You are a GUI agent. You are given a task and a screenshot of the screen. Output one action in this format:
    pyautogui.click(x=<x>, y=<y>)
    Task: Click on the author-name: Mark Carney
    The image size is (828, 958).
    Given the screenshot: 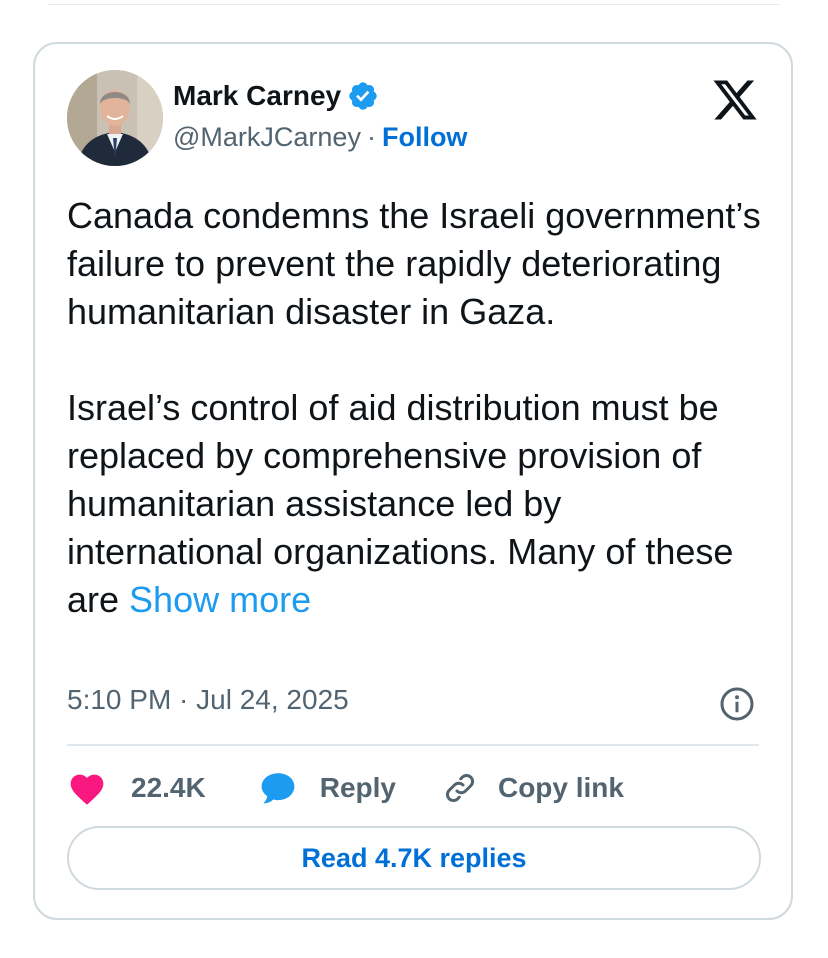 What is the action you would take?
    pyautogui.click(x=257, y=96)
    